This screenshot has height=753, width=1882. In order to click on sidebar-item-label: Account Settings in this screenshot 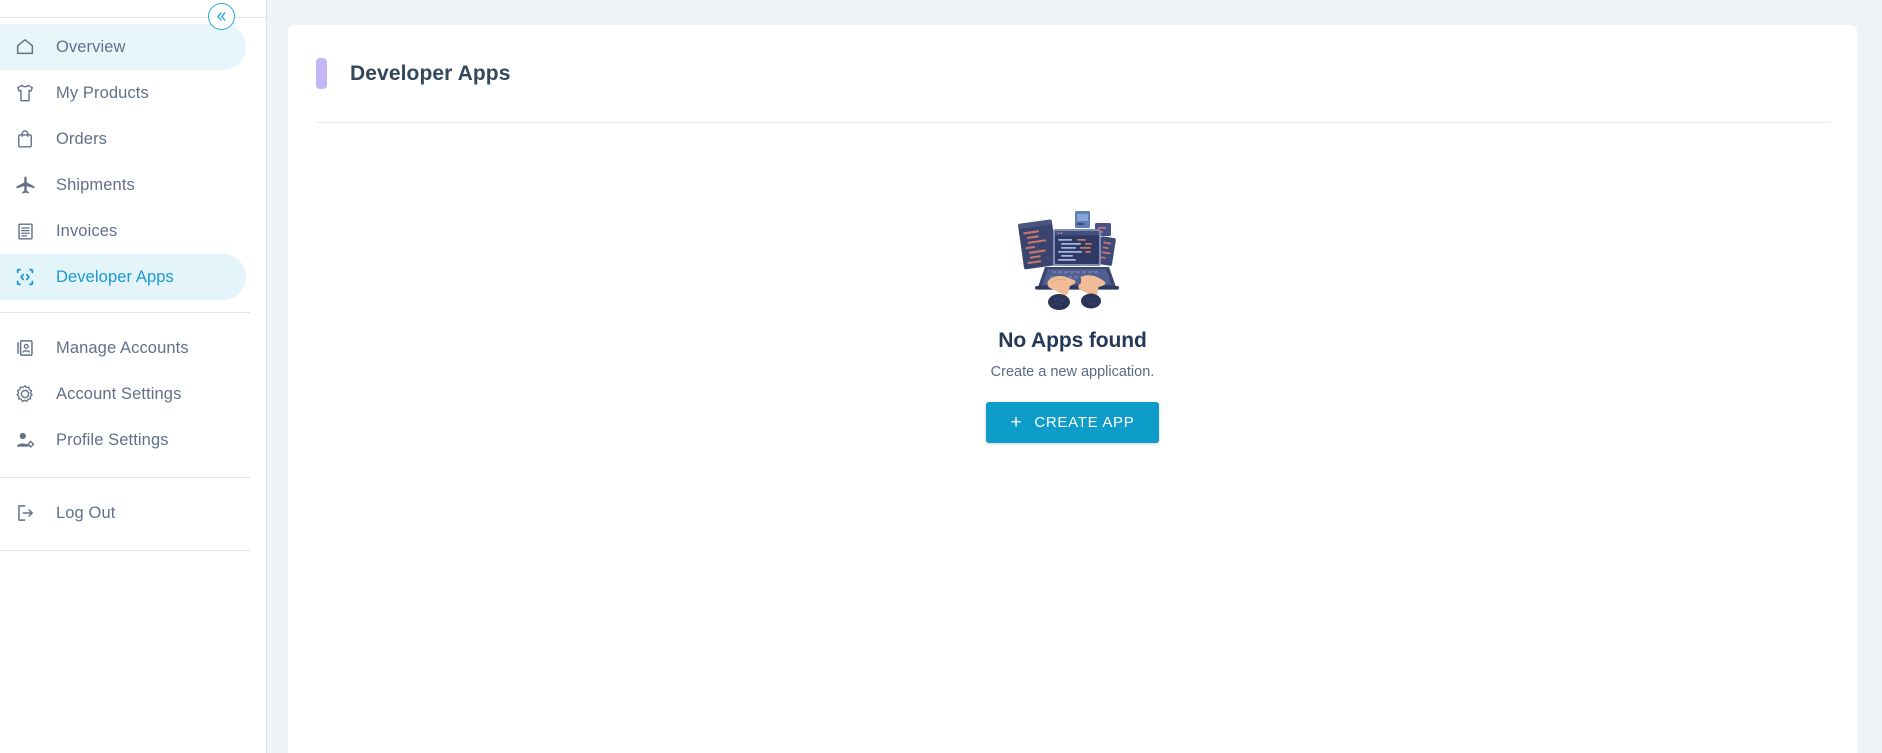, I will do `click(119, 393)`.